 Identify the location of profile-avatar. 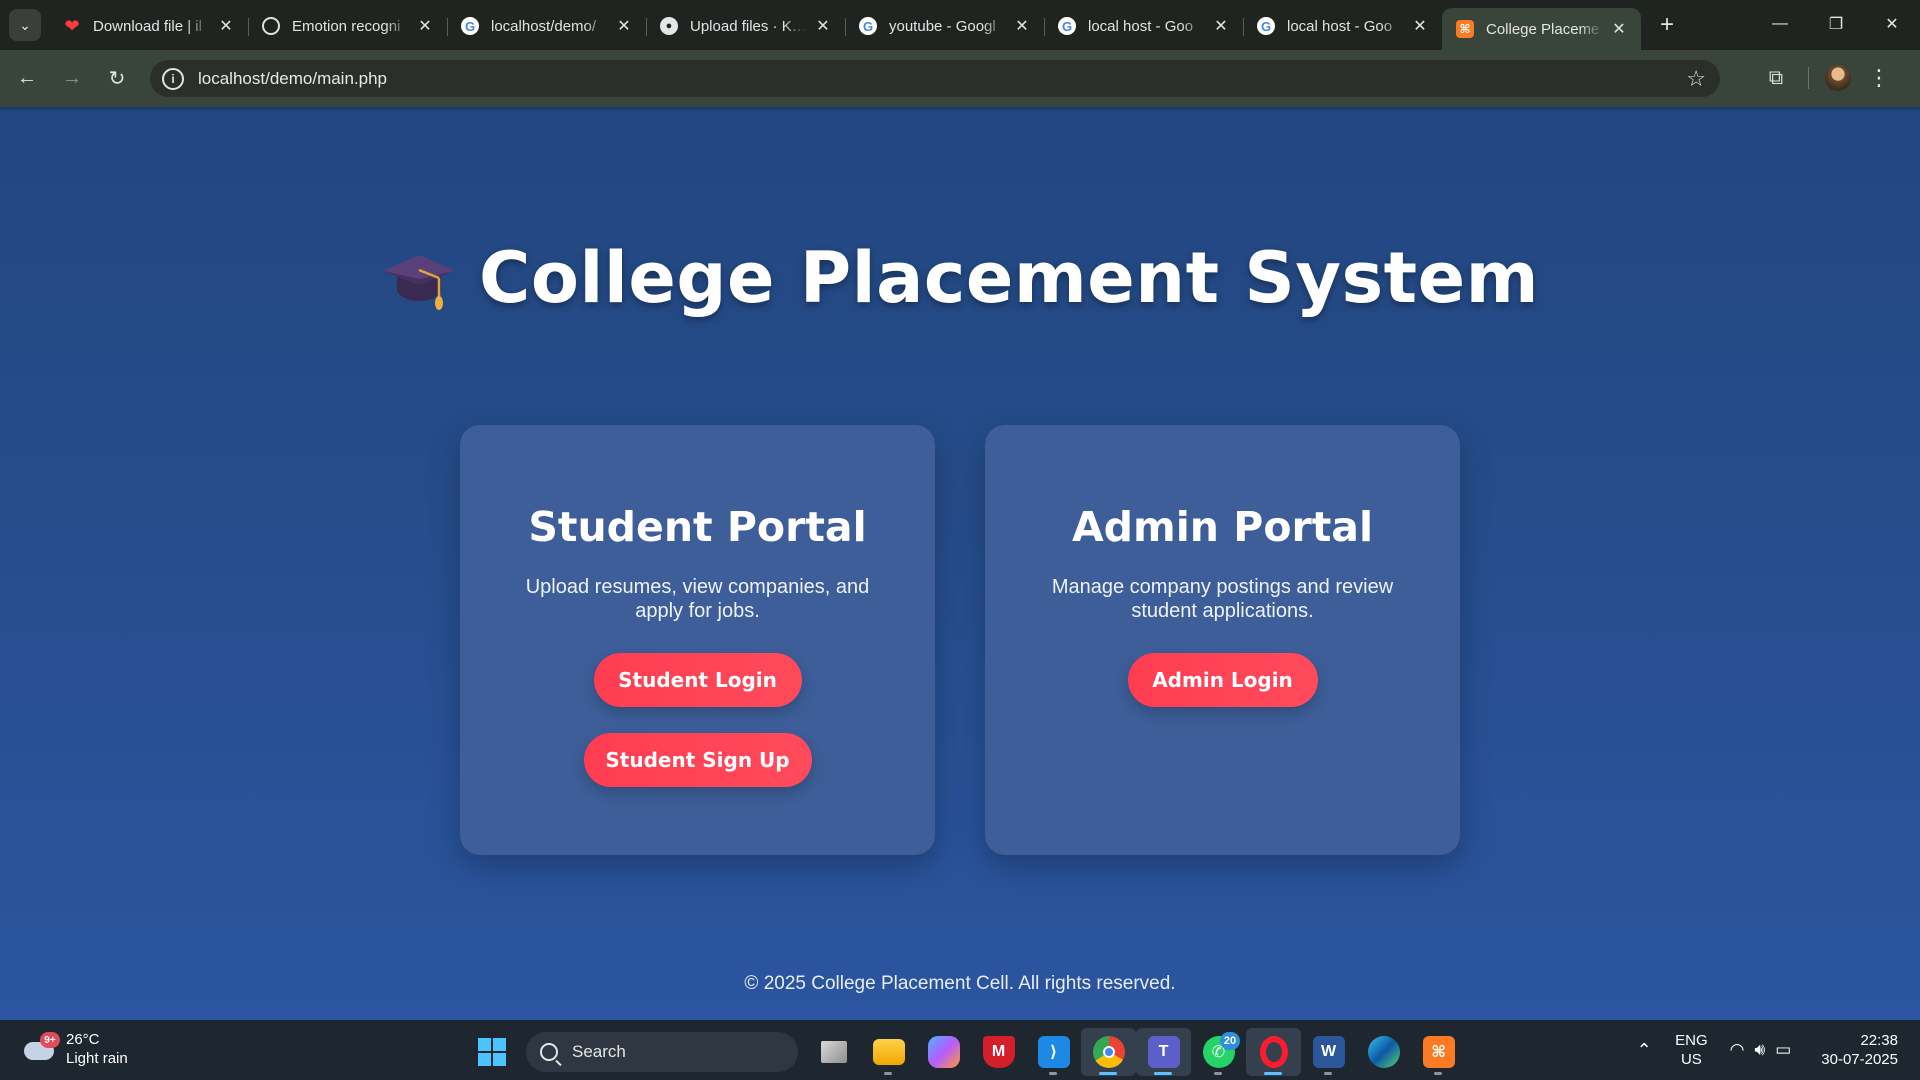
(1838, 78).